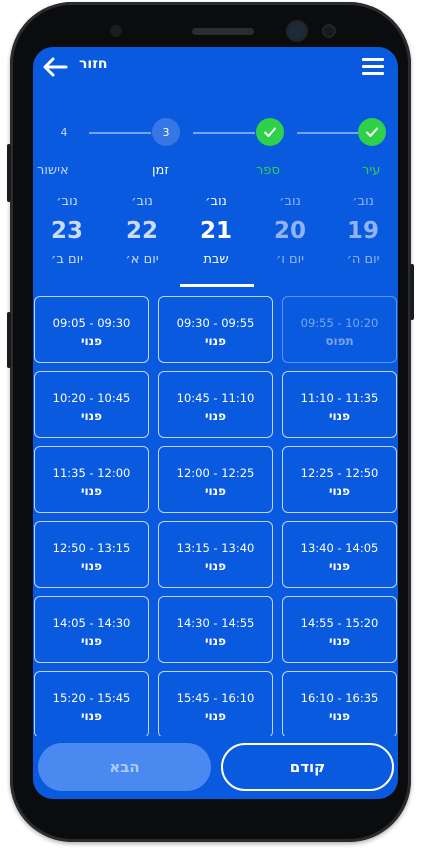 This screenshot has height=850, width=421. I want to click on slot-status: תפוס, so click(339, 341).